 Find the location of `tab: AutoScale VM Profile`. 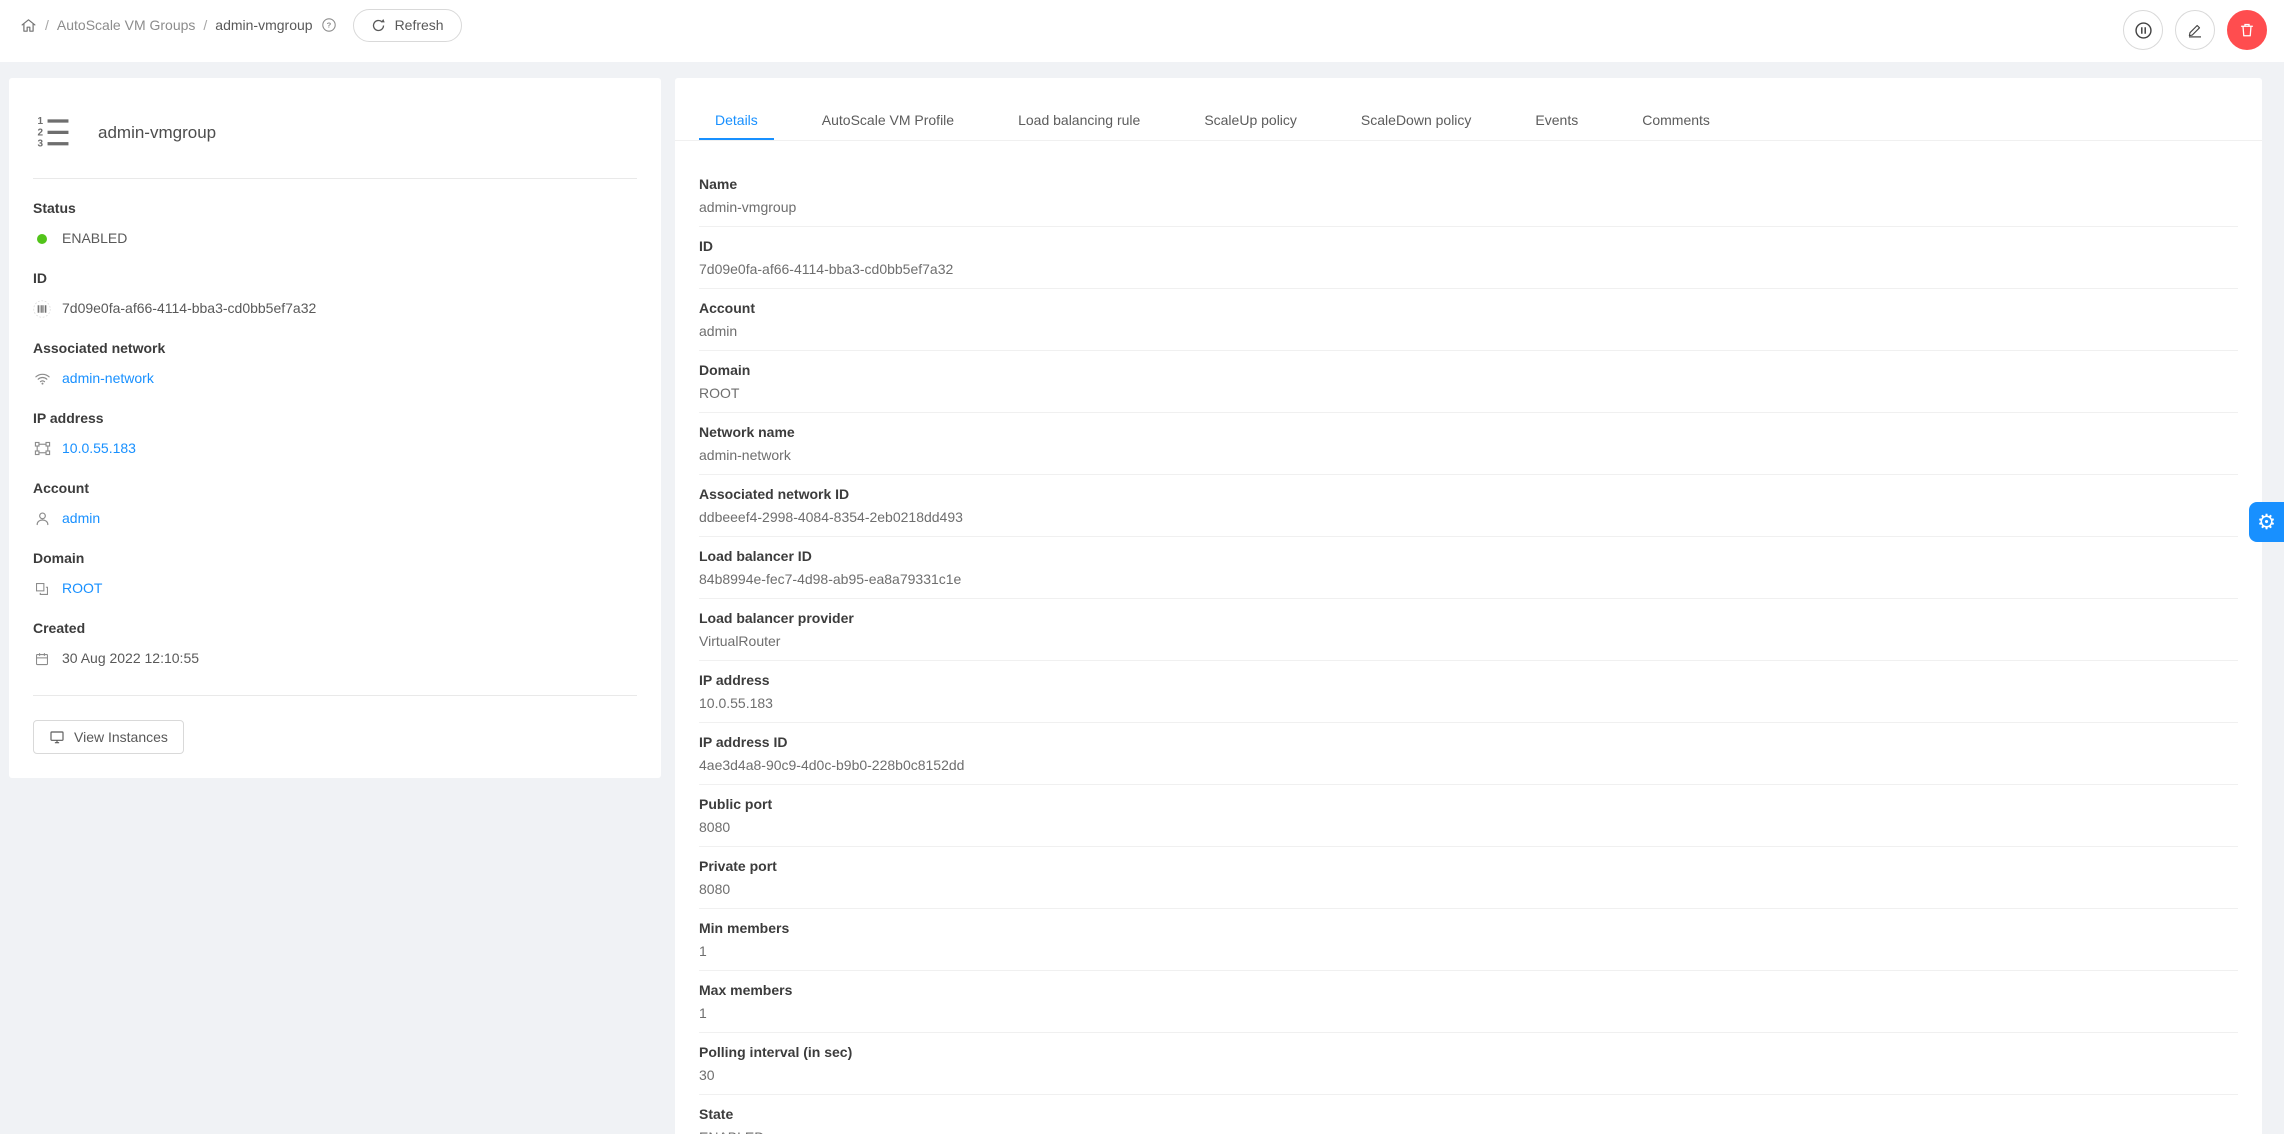

tab: AutoScale VM Profile is located at coordinates (888, 109).